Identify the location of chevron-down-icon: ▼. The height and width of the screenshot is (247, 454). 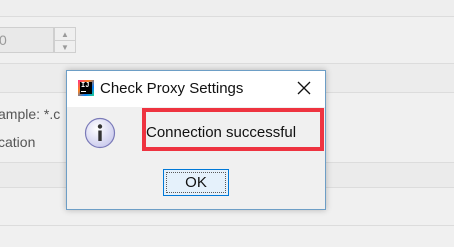
(65, 46).